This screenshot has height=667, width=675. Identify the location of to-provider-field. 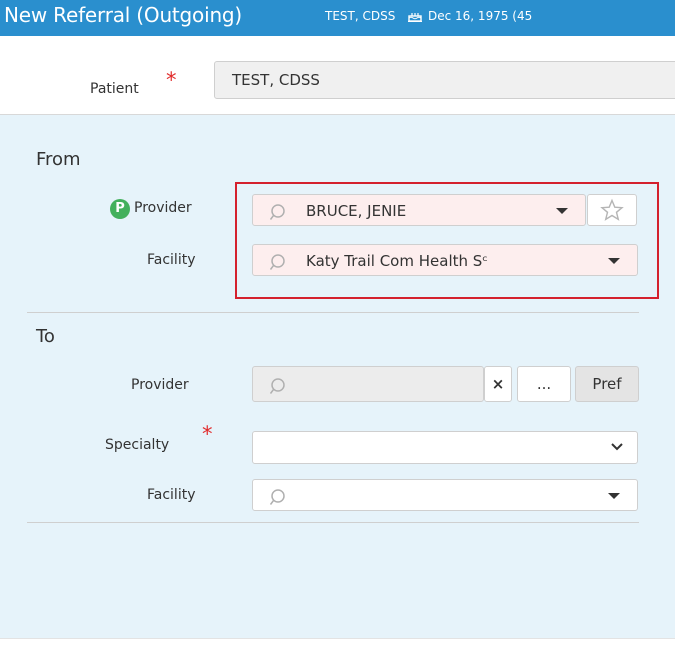
(368, 384).